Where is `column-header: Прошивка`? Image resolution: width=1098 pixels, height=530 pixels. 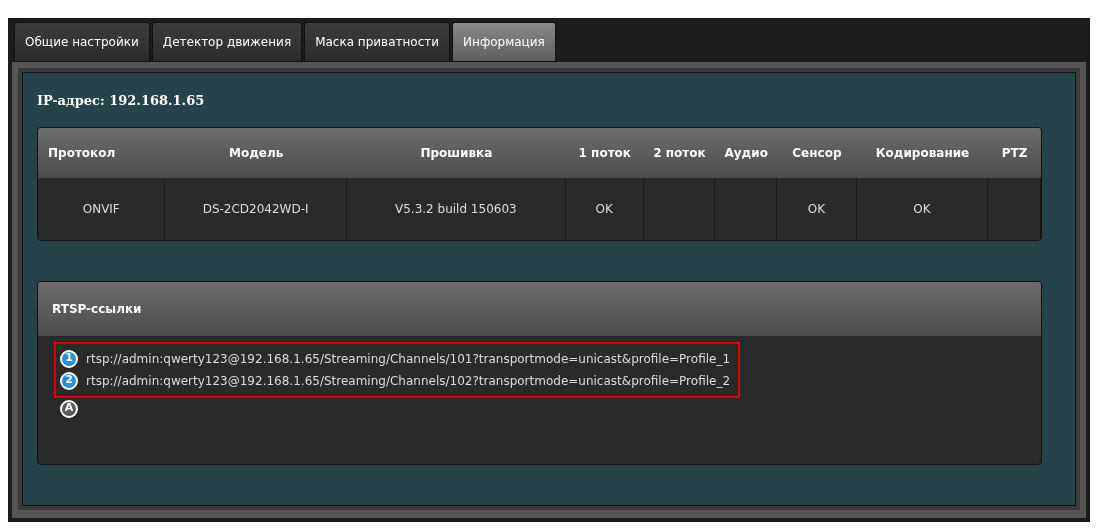
column-header: Прошивка is located at coordinates (456, 153).